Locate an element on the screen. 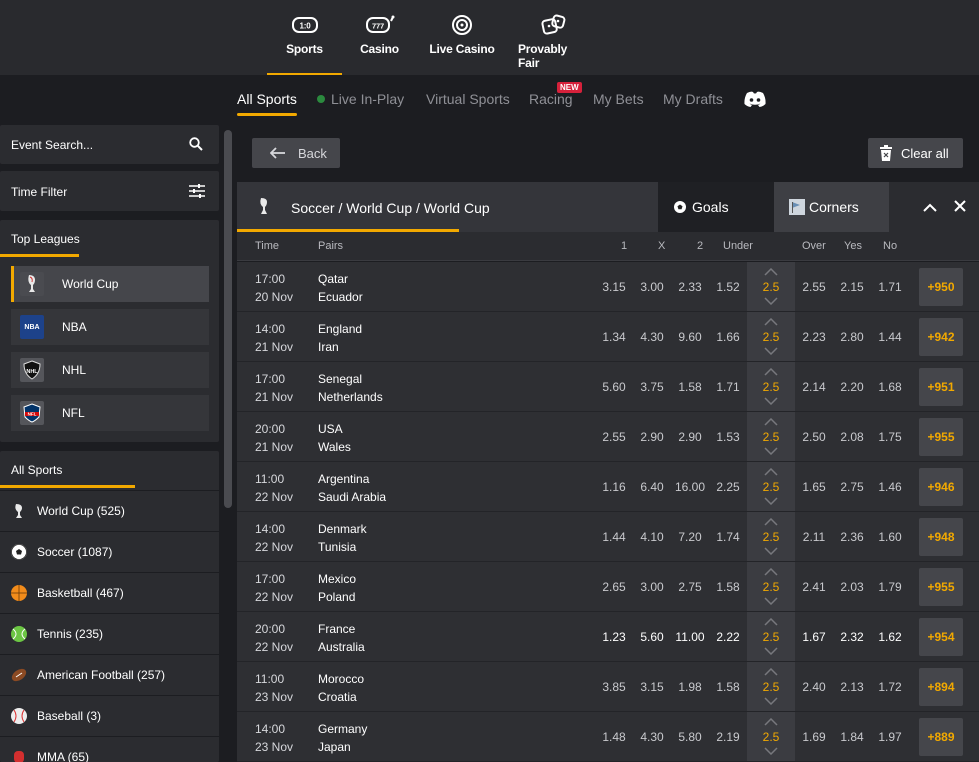 The width and height of the screenshot is (979, 762). more-markets-button: +950 is located at coordinates (941, 287).